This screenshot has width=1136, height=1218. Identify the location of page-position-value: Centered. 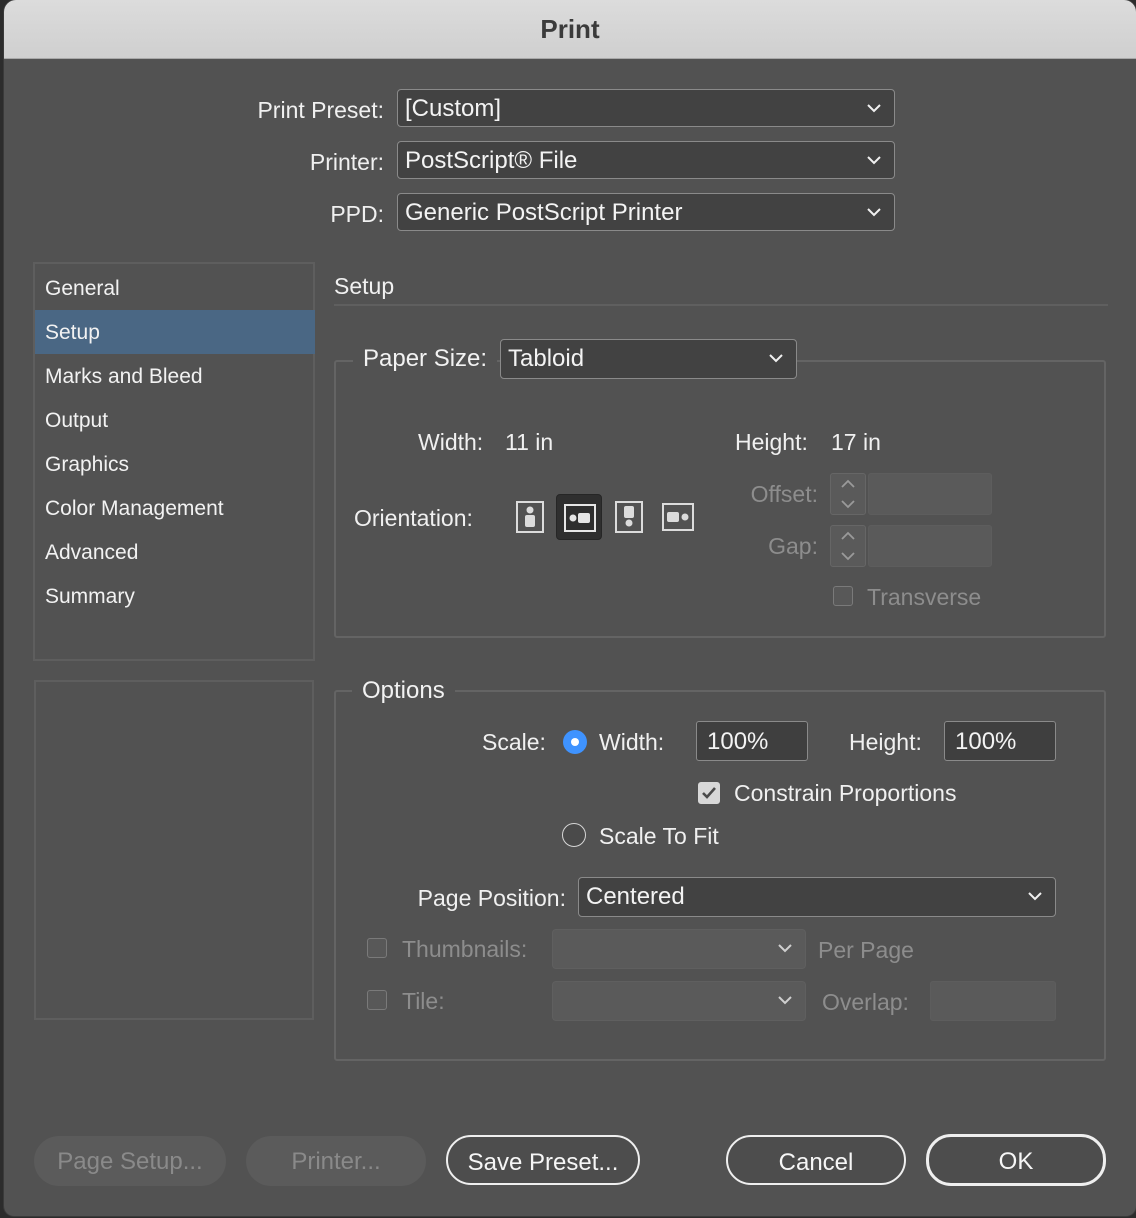
(635, 896).